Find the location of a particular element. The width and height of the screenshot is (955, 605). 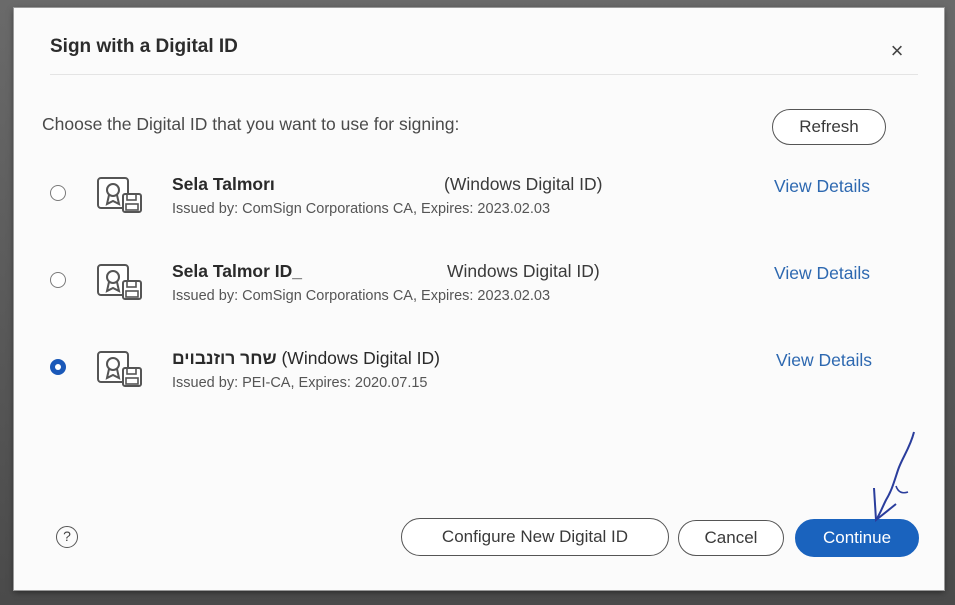

id-issuer: Issued by: PEI-CA, Expires: 2020.07.15 is located at coordinates (300, 383).